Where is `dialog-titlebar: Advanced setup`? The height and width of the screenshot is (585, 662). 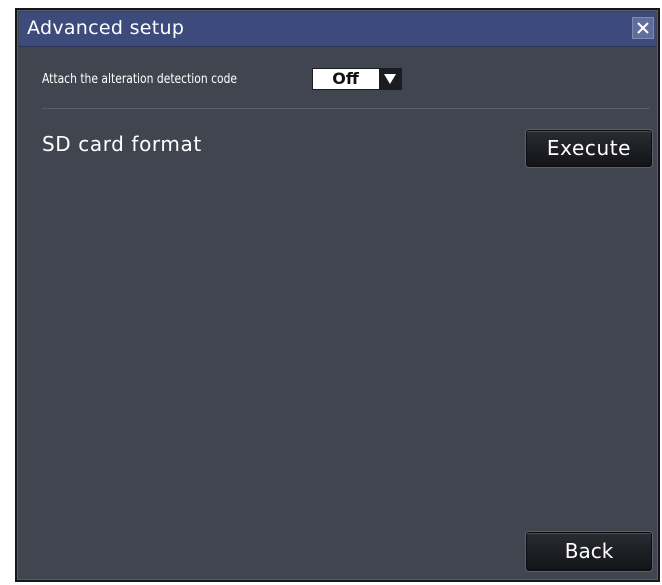
dialog-titlebar: Advanced setup is located at coordinates (337, 29).